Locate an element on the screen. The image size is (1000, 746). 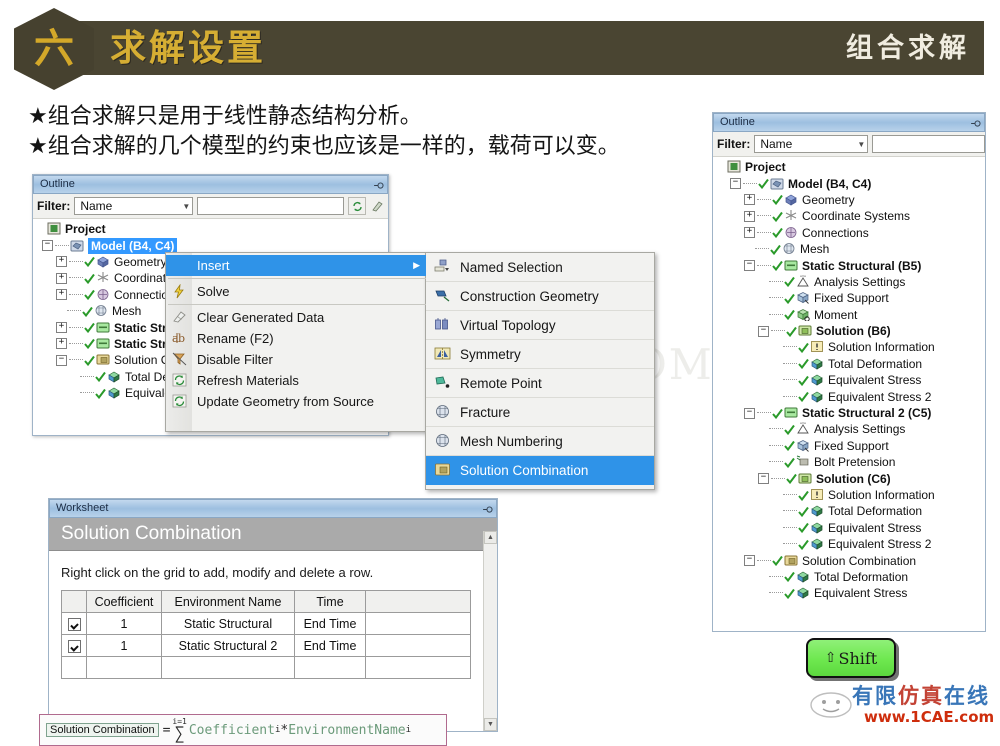
tree-row-project: Project is located at coordinates (212, 229).